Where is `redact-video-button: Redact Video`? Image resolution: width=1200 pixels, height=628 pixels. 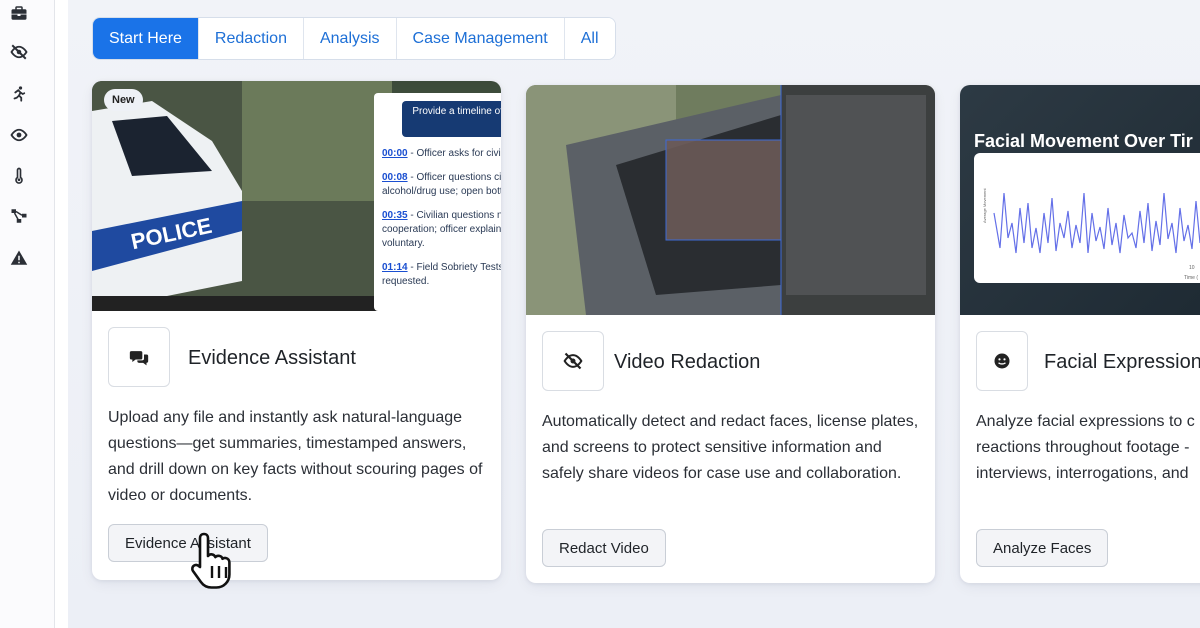
redact-video-button: Redact Video is located at coordinates (604, 548).